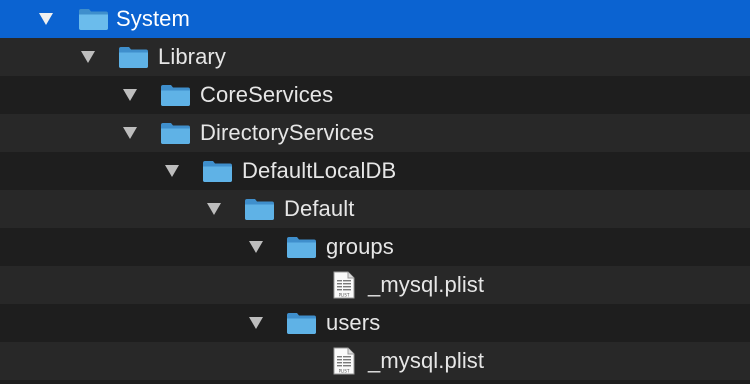  I want to click on tree-row-label: CoreServices, so click(267, 94).